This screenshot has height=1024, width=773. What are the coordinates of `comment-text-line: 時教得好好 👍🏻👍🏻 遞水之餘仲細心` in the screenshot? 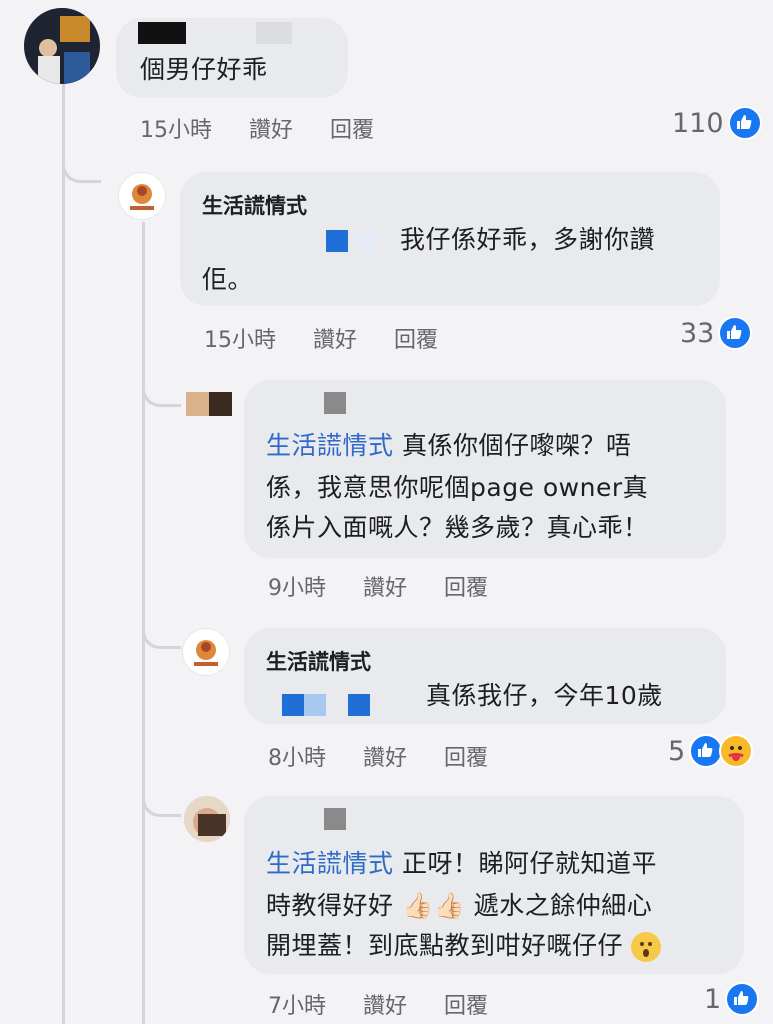 It's located at (459, 906).